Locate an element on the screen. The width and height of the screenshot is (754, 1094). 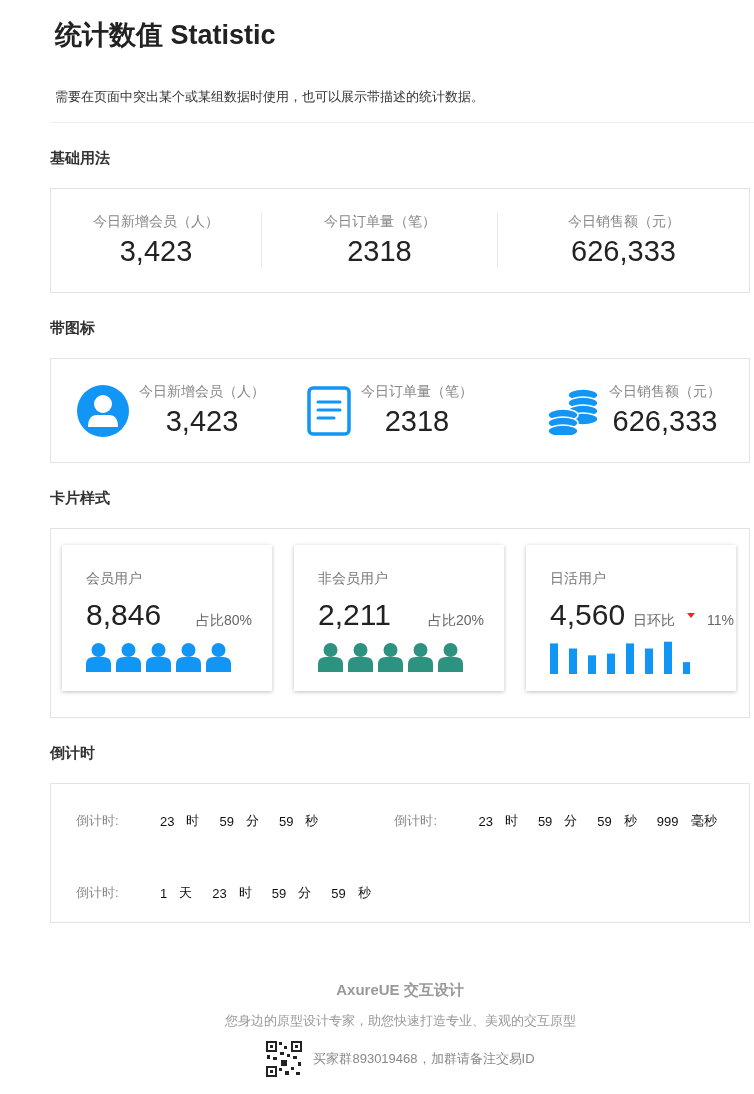
footer-slogan: 您身边的原型设计专家，助您快速打造专业、美观的交互原型 is located at coordinates (400, 1021).